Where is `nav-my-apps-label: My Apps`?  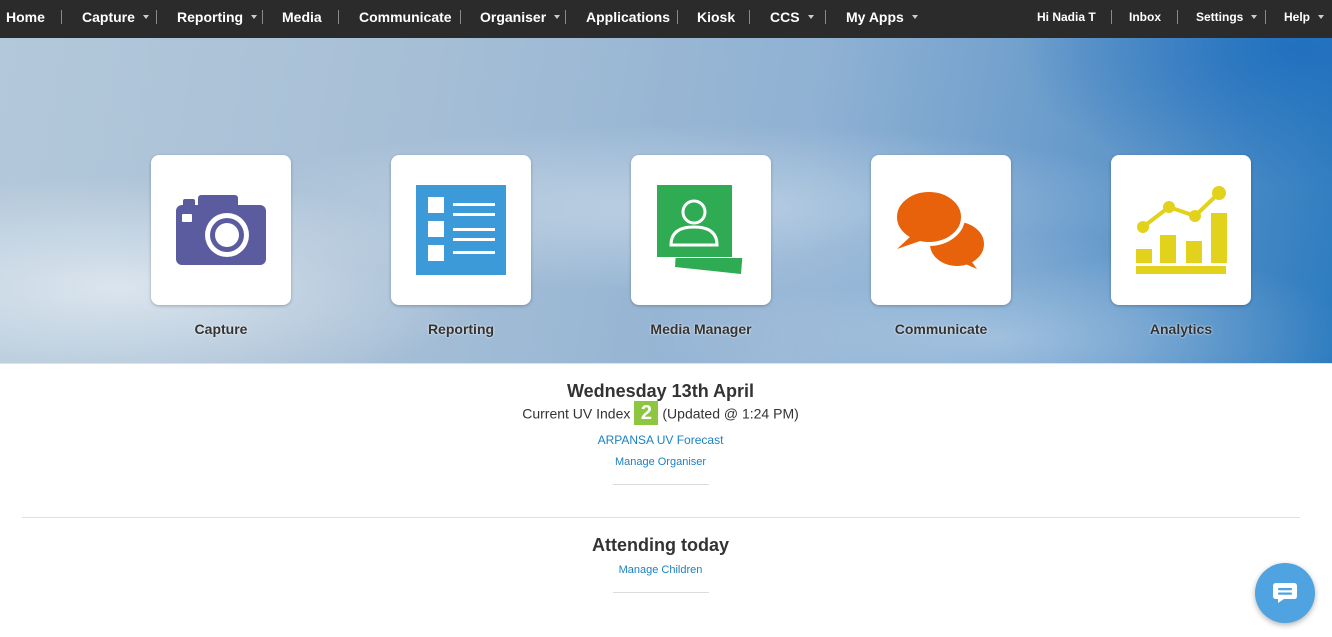
nav-my-apps-label: My Apps is located at coordinates (875, 17).